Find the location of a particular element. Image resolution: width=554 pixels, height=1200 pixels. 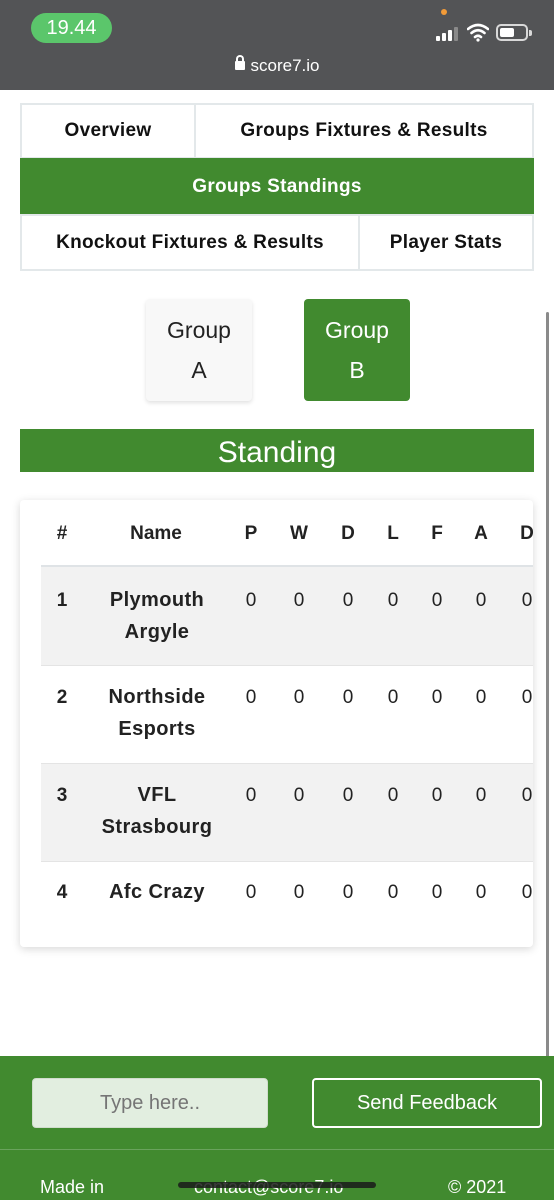

group-a-letter: A is located at coordinates (199, 370).